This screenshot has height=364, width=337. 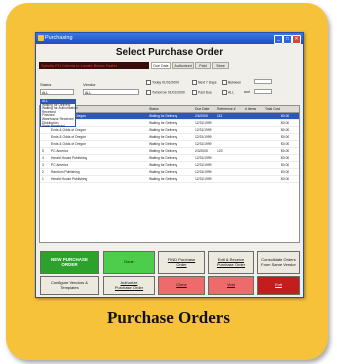 What do you see at coordinates (58, 127) in the screenshot?
I see `status-option: Store Received` at bounding box center [58, 127].